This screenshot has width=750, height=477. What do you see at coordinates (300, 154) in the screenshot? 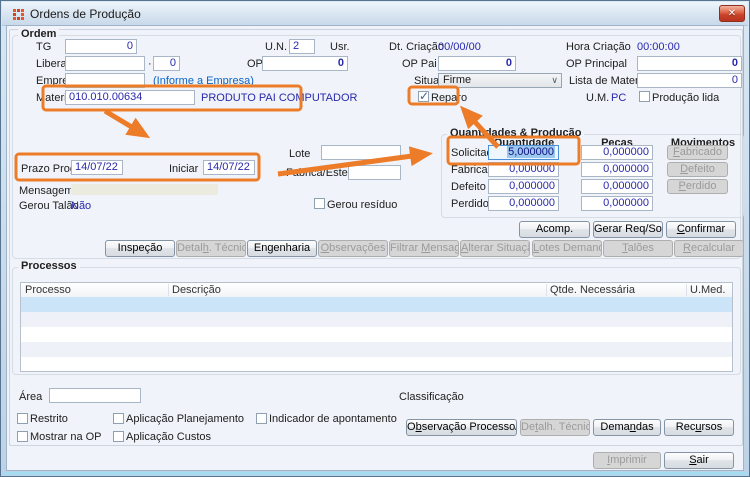
I see `lote-label: Lote` at bounding box center [300, 154].